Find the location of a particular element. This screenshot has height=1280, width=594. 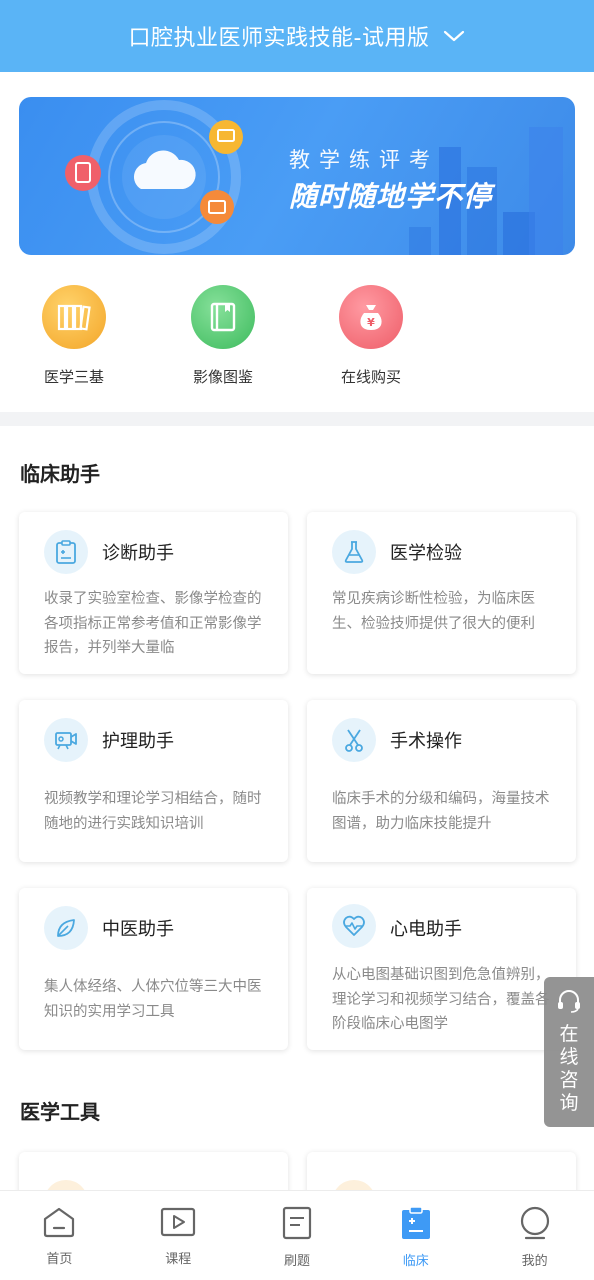

clipboard-icon is located at coordinates (66, 552).